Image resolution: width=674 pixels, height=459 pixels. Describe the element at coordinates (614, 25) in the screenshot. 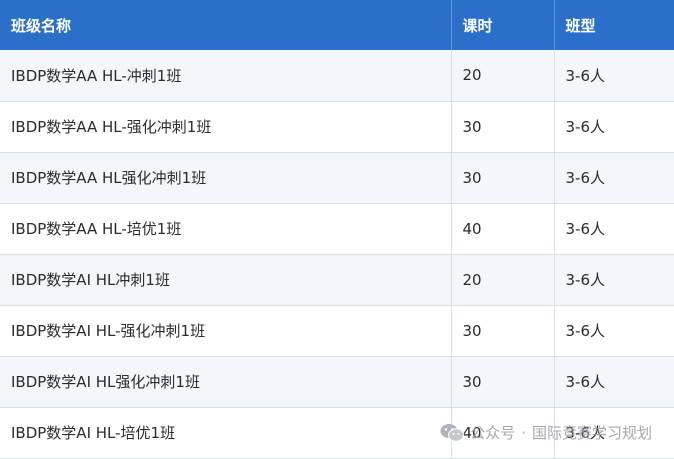

I see `header-class-type: 班型` at that location.